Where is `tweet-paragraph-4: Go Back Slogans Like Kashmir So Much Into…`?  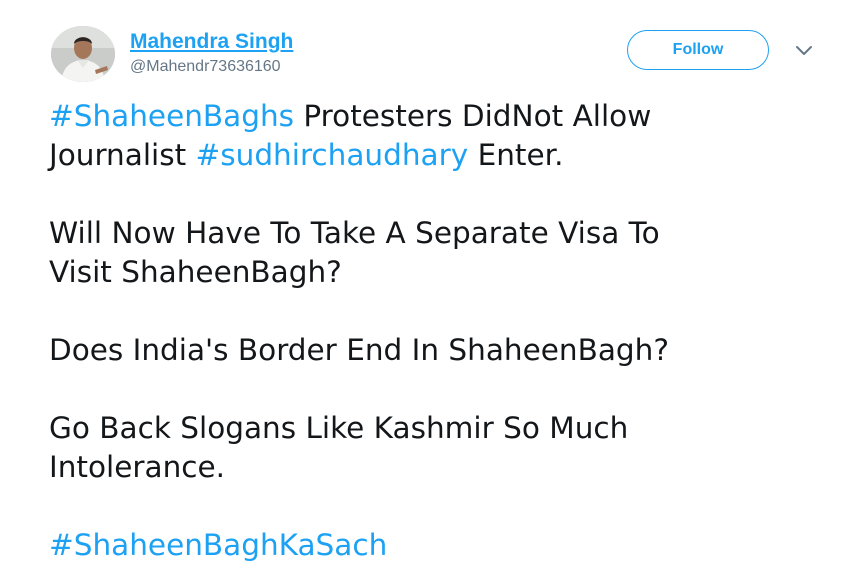
tweet-paragraph-4: Go Back Slogans Like Kashmir So Much Into… is located at coordinates (439, 448).